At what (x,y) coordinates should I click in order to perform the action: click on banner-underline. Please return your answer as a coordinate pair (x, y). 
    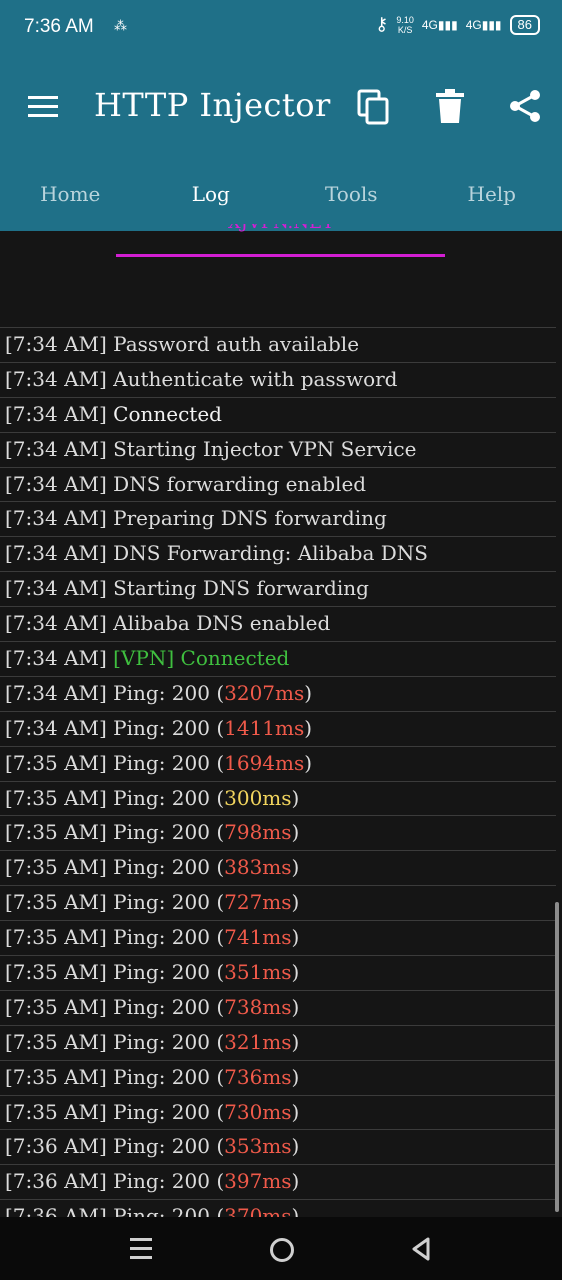
    Looking at the image, I should click on (280, 255).